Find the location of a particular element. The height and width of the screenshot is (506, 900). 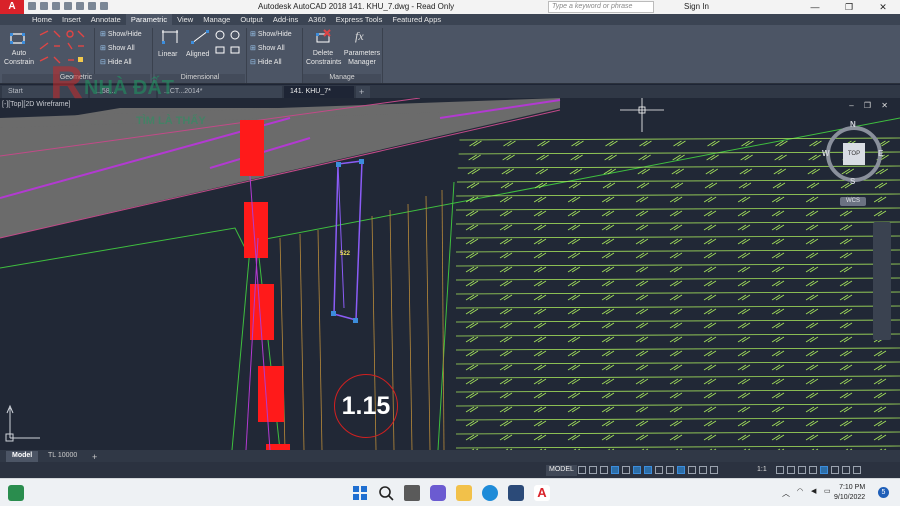

customization-icon is located at coordinates (857, 470).